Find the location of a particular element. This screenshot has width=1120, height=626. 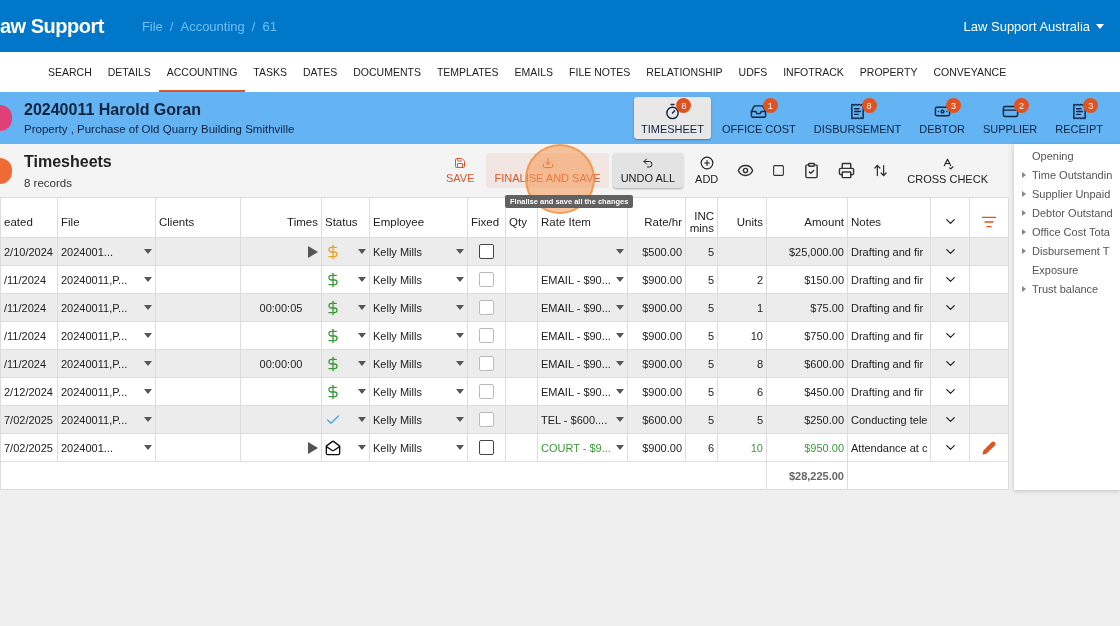

summary-item: Exposure is located at coordinates (1067, 270).